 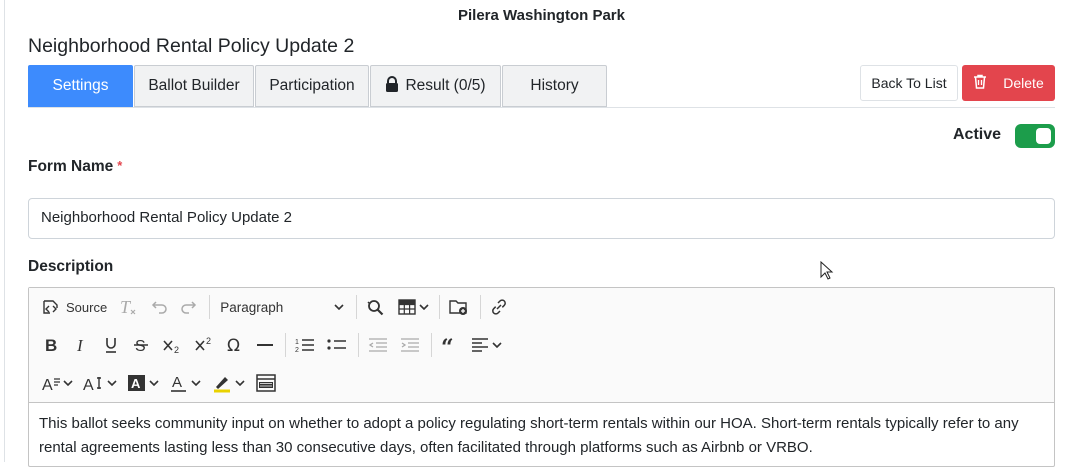 I want to click on alignment-button, so click(x=486, y=345).